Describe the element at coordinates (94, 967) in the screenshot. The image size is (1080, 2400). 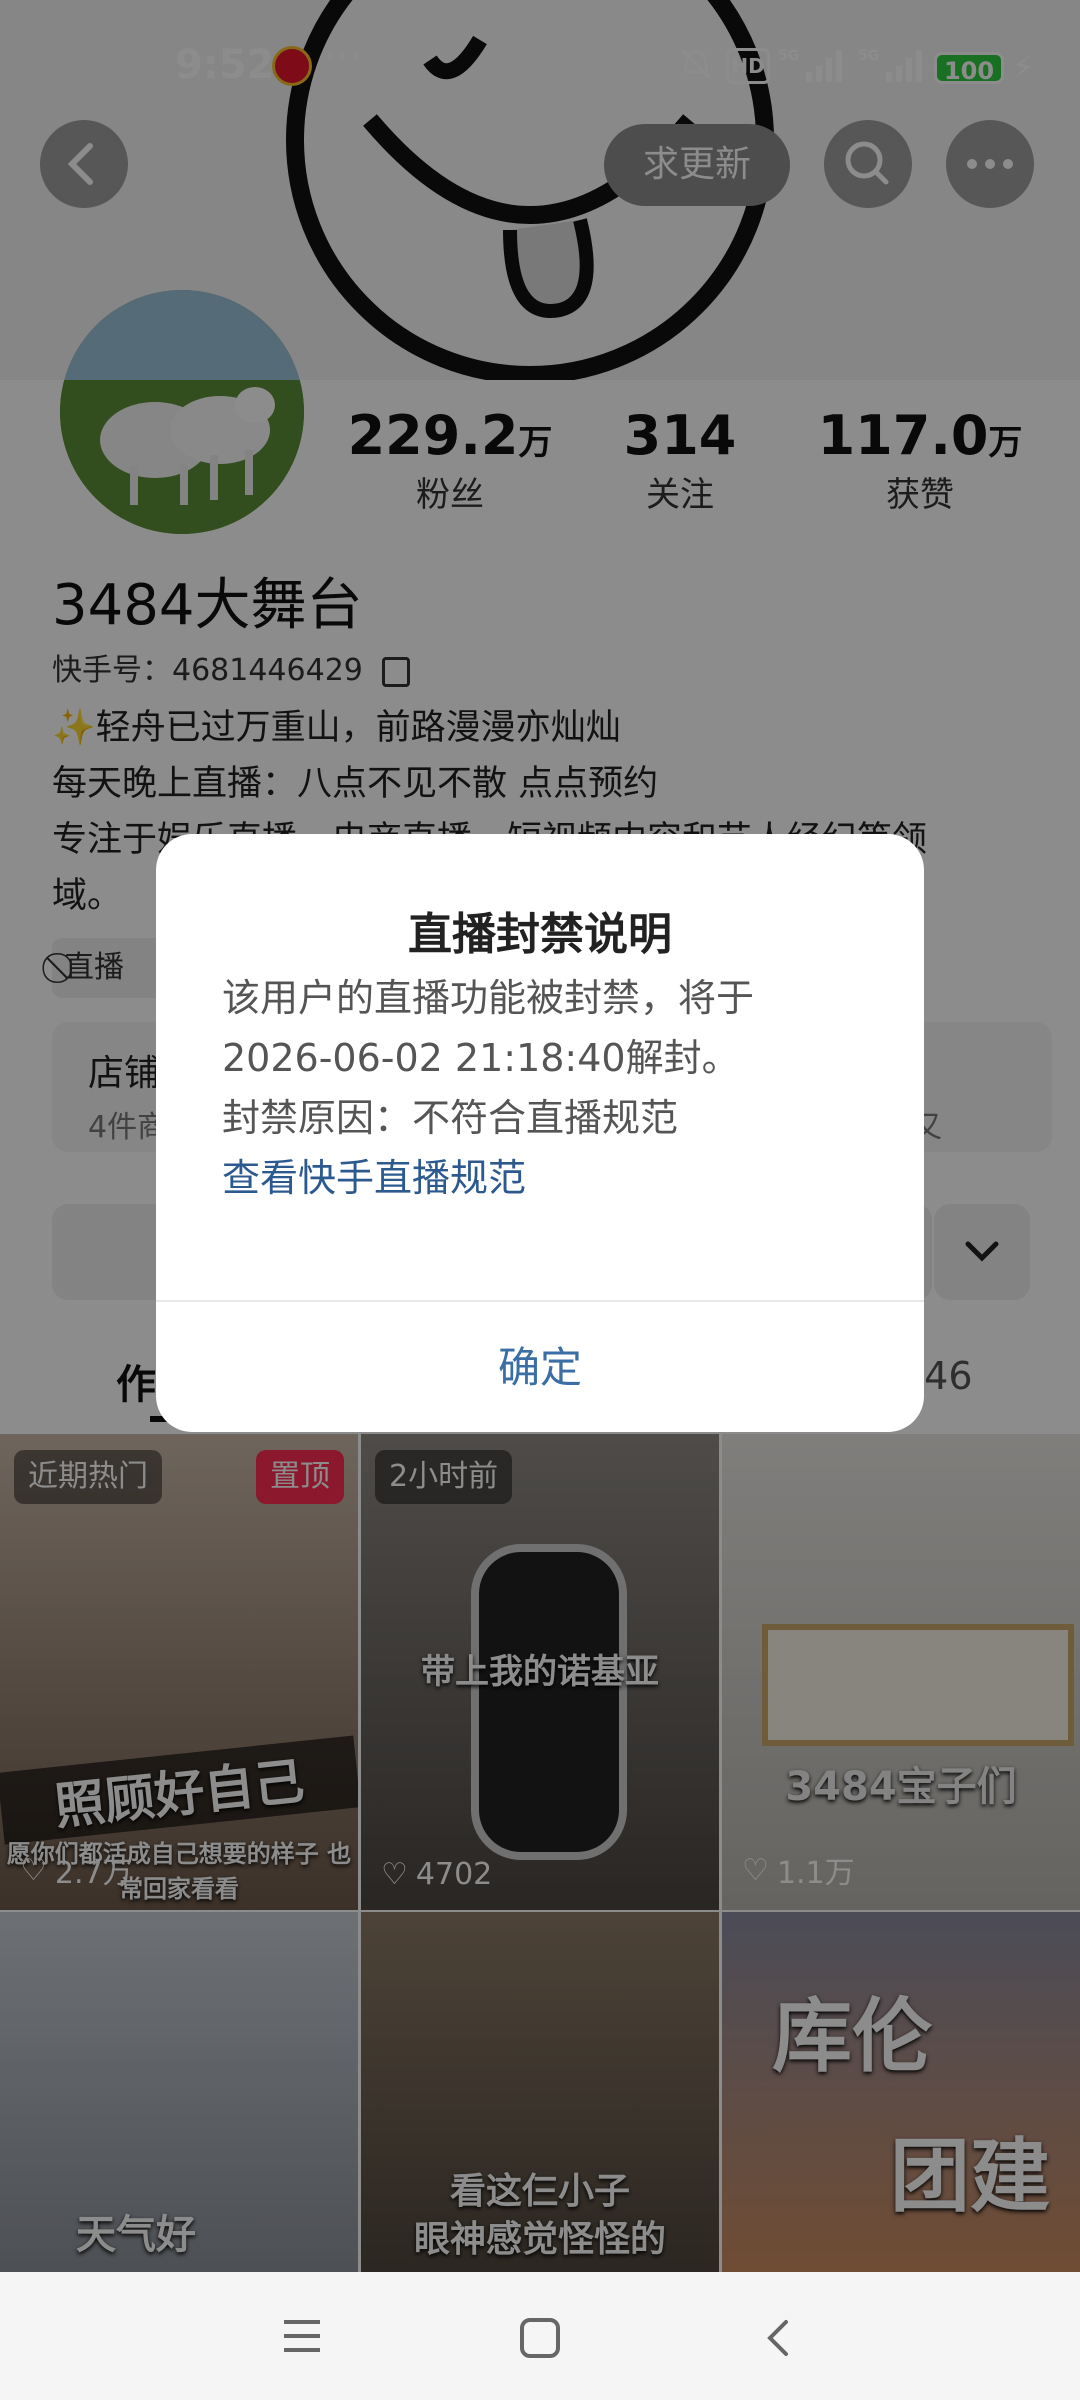
I see `live-chip-label: 直播` at that location.